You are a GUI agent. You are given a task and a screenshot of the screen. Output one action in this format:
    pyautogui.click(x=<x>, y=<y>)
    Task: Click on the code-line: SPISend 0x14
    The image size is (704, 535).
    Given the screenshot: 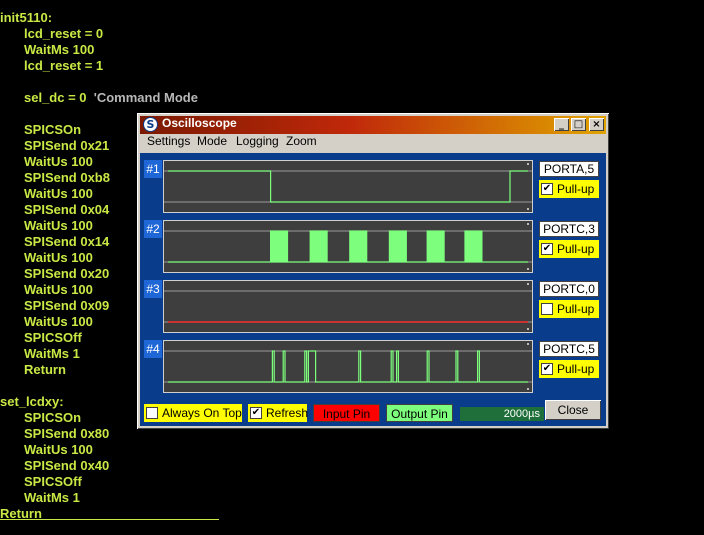 What is the action you would take?
    pyautogui.click(x=54, y=242)
    